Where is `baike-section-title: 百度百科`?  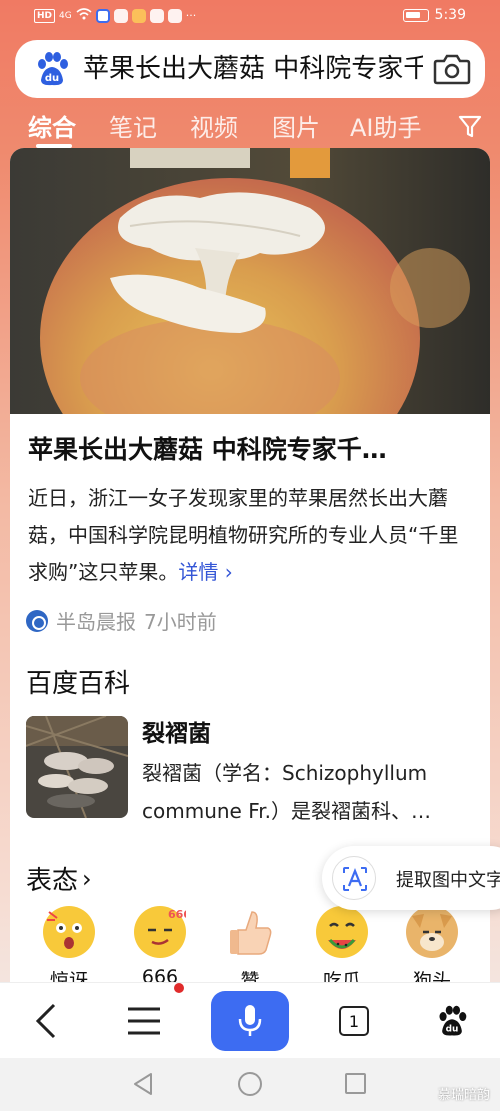 baike-section-title: 百度百科 is located at coordinates (78, 684).